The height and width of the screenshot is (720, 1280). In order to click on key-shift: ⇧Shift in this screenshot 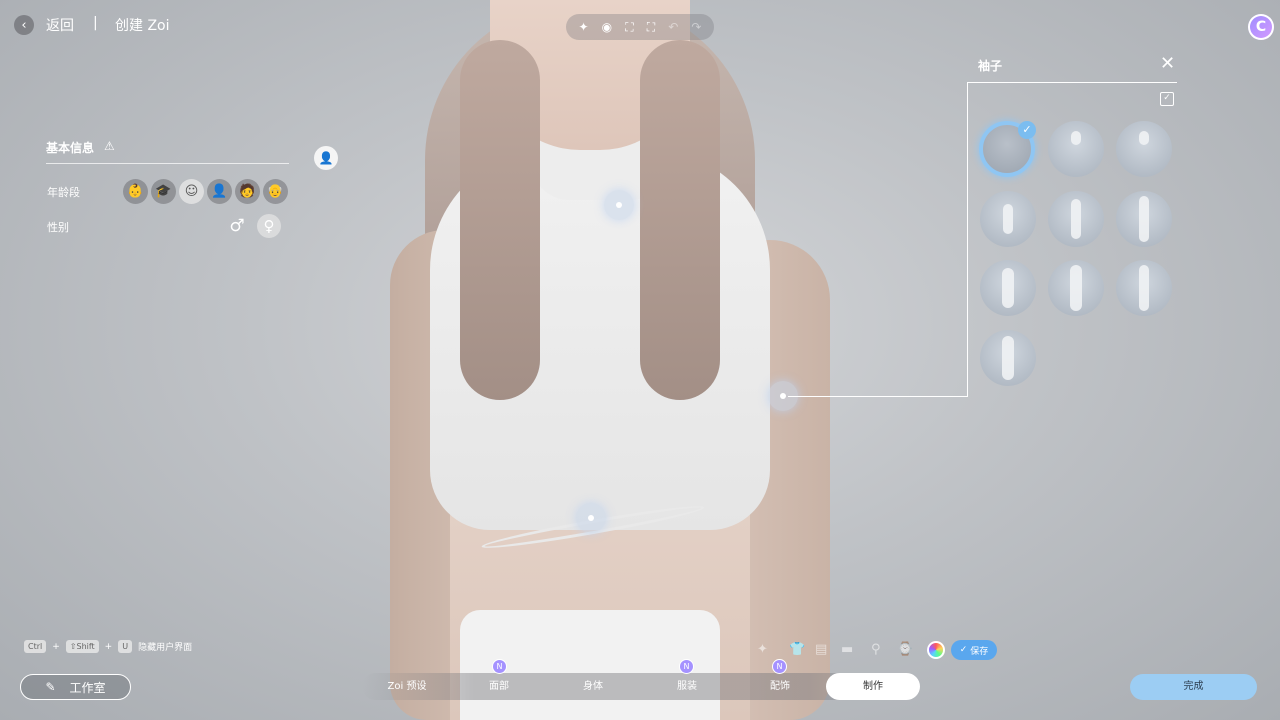, I will do `click(82, 646)`.